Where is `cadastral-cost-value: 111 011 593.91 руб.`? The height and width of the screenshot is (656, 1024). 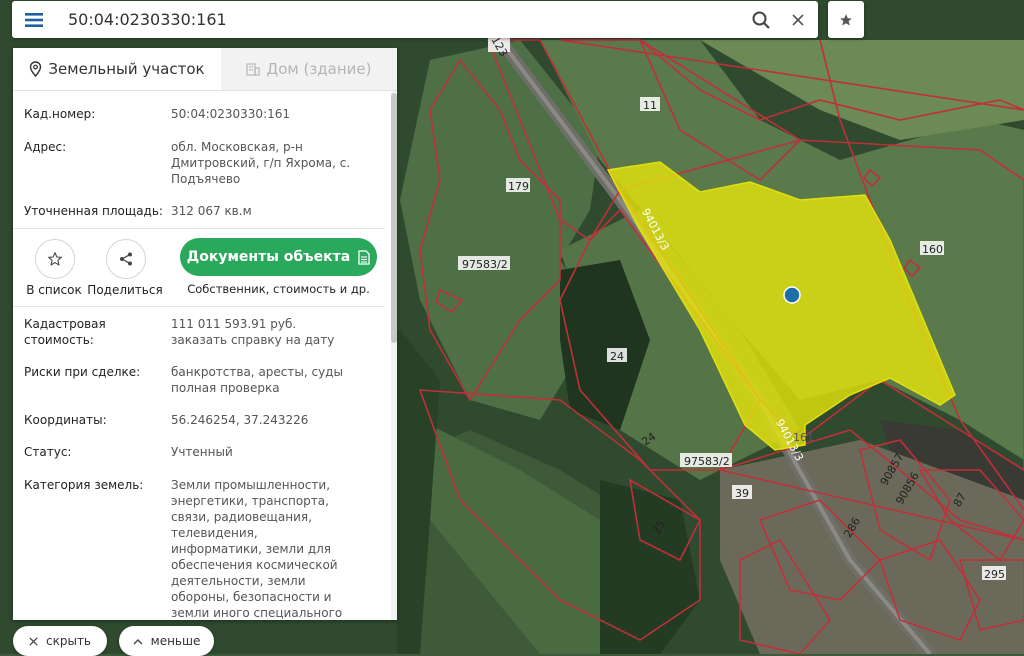 cadastral-cost-value: 111 011 593.91 руб. is located at coordinates (234, 324).